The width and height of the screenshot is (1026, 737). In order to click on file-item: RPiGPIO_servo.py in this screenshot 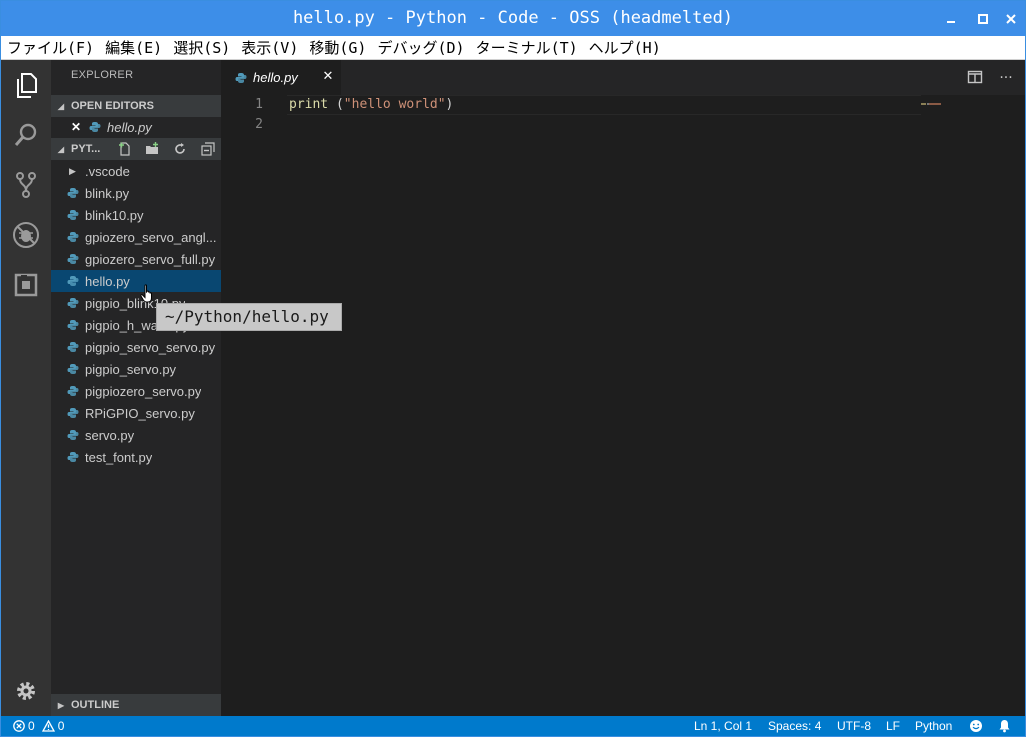, I will do `click(136, 413)`.